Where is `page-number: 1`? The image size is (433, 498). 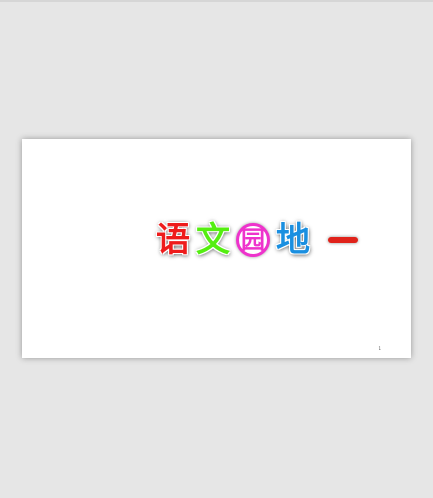
page-number: 1 is located at coordinates (379, 348).